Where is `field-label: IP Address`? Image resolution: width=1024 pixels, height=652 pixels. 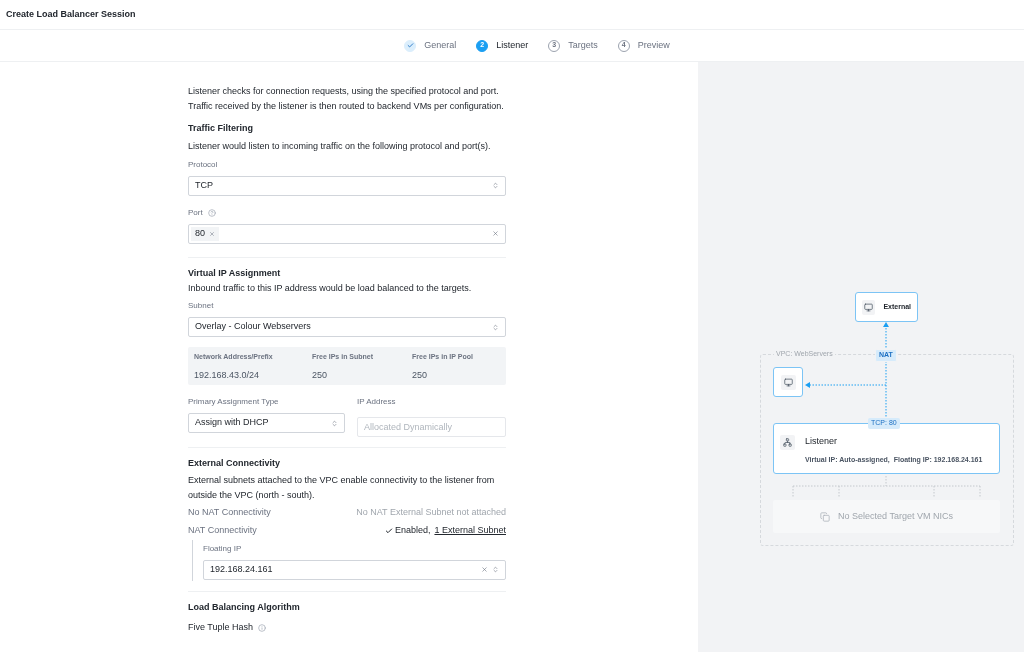
field-label: IP Address is located at coordinates (377, 402).